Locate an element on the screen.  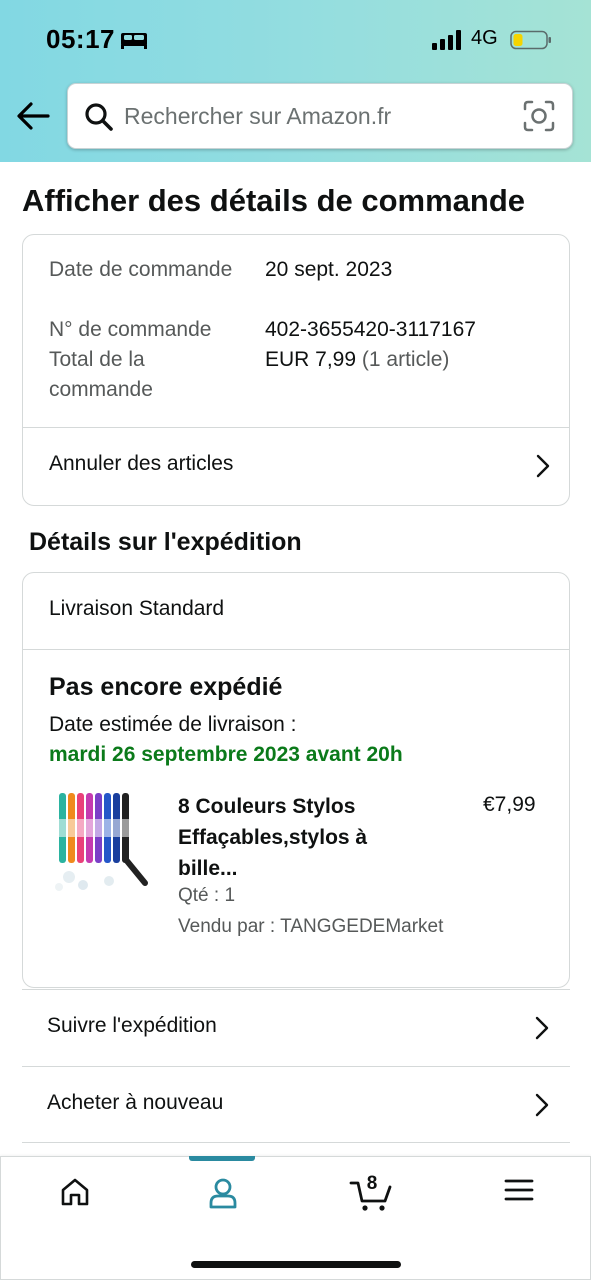
header: 05:17 4G is located at coordinates (295, 81).